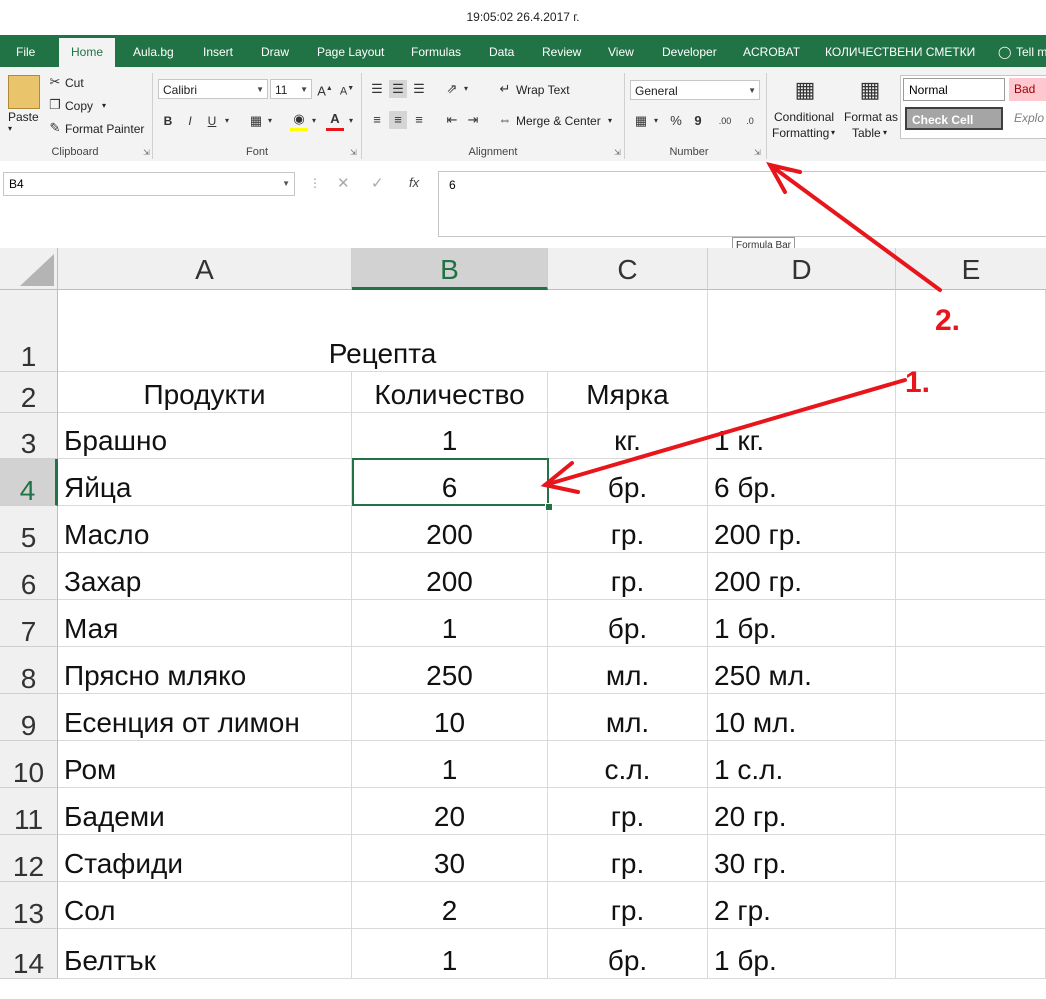 This screenshot has width=1046, height=999. What do you see at coordinates (147, 153) in the screenshot?
I see `clipboard-launcher-icon: ⇲` at bounding box center [147, 153].